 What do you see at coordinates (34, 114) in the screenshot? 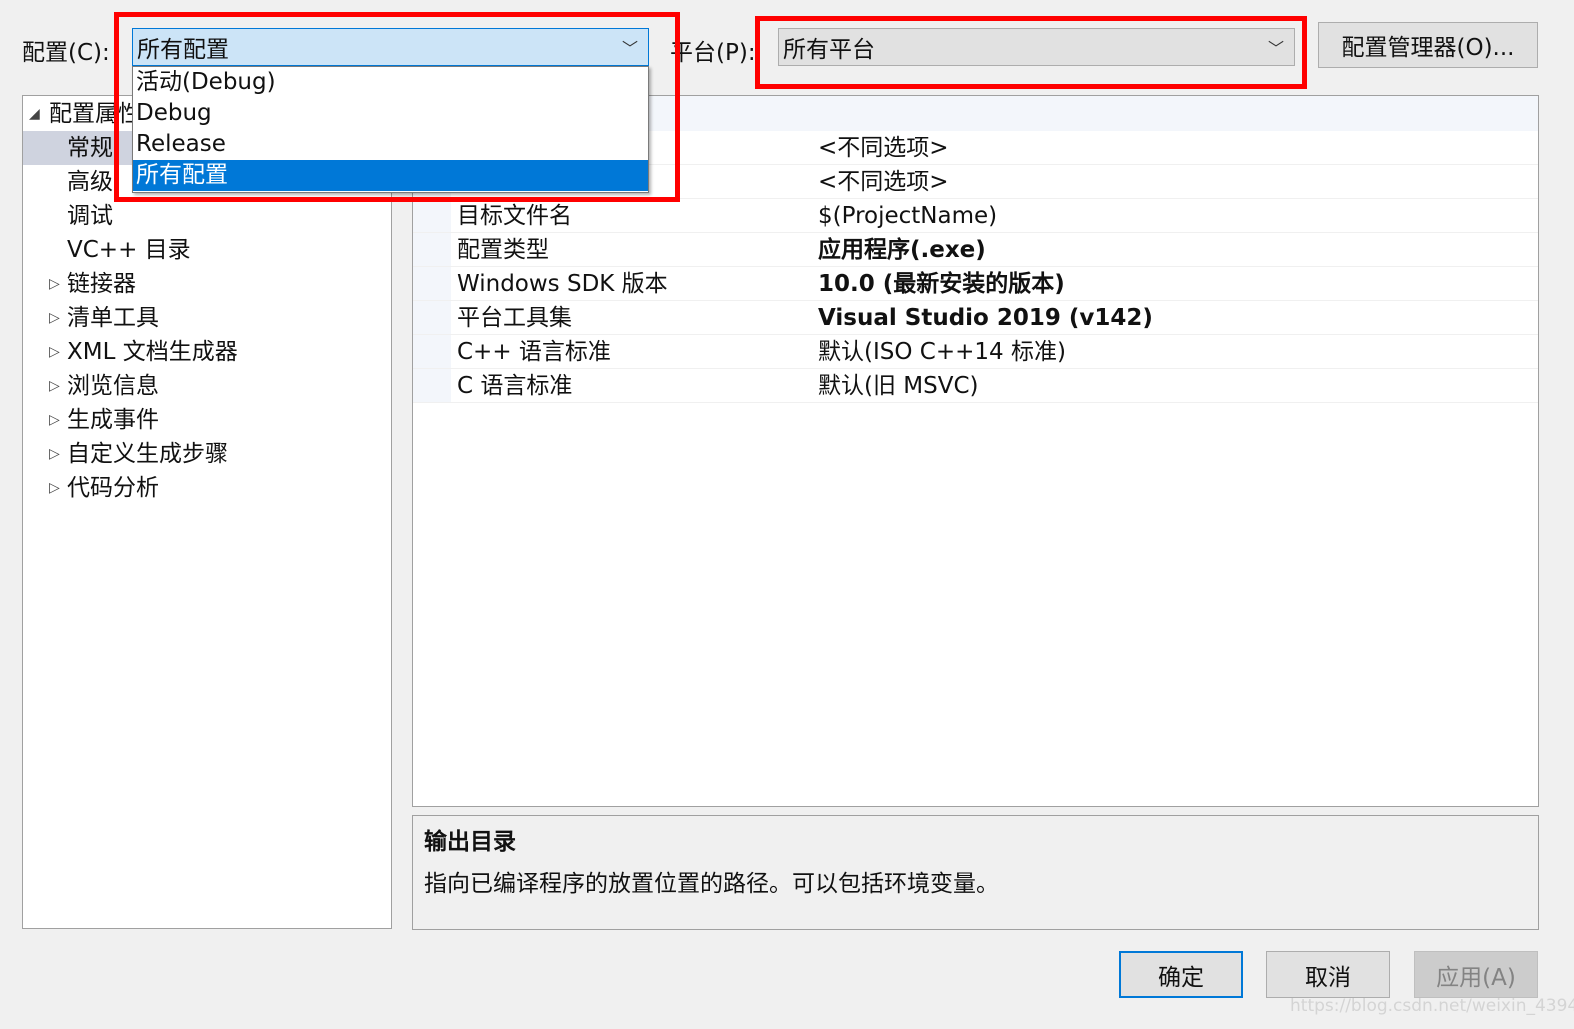
I see `collapse-triangle-icon: ◢` at bounding box center [34, 114].